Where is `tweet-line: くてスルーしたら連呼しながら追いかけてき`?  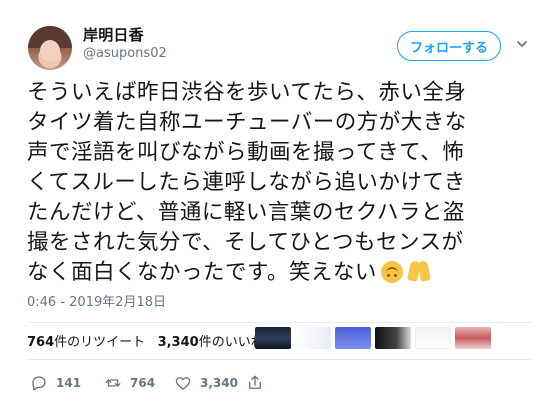
tweet-line: くてスルーしたら連呼しながら追いかけてき is located at coordinates (246, 182).